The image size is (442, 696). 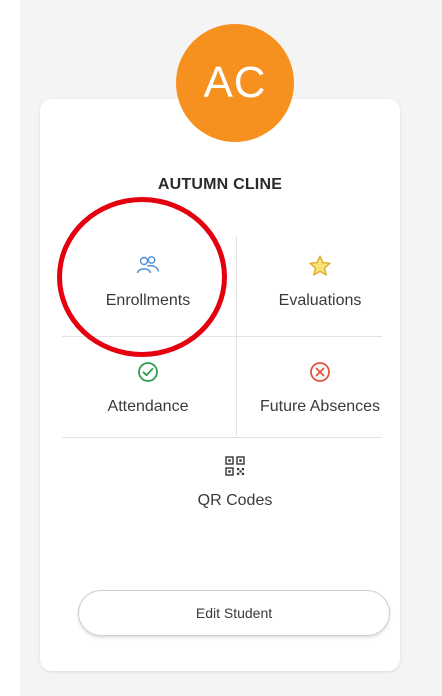 I want to click on star-icon, so click(x=320, y=266).